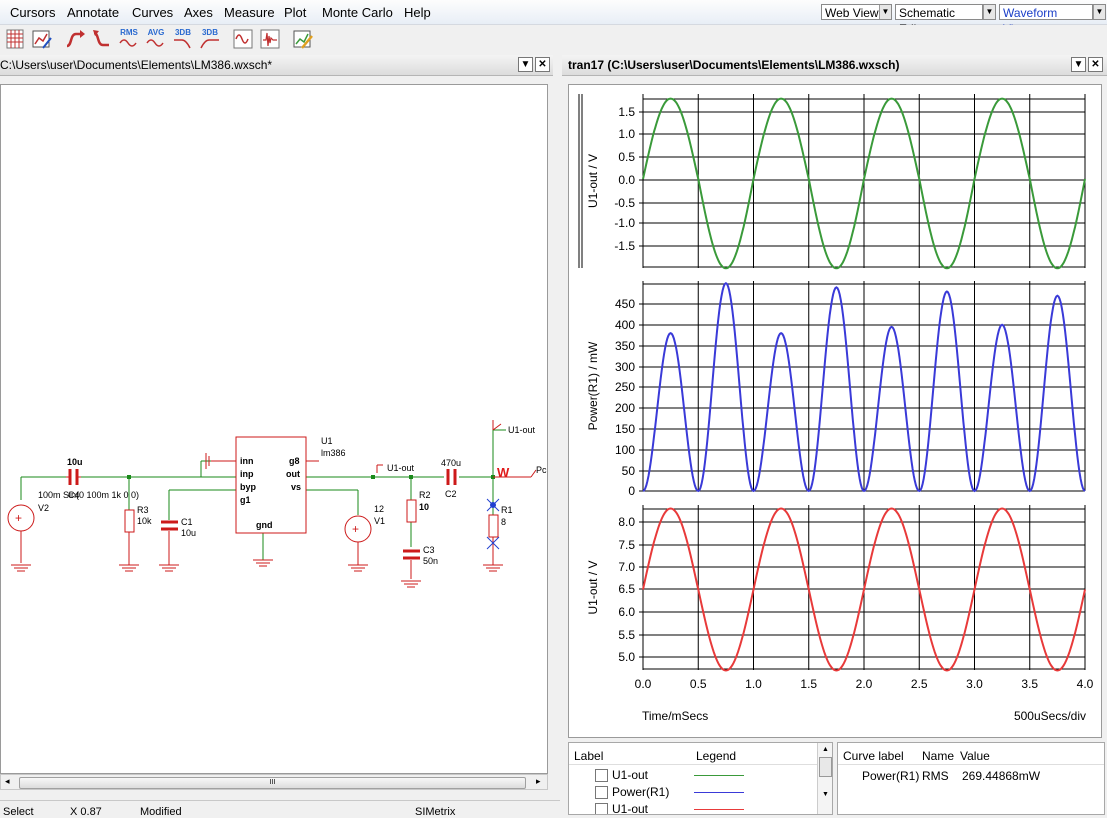  What do you see at coordinates (86, 812) in the screenshot?
I see `status-cursor-x: X 0.87` at bounding box center [86, 812].